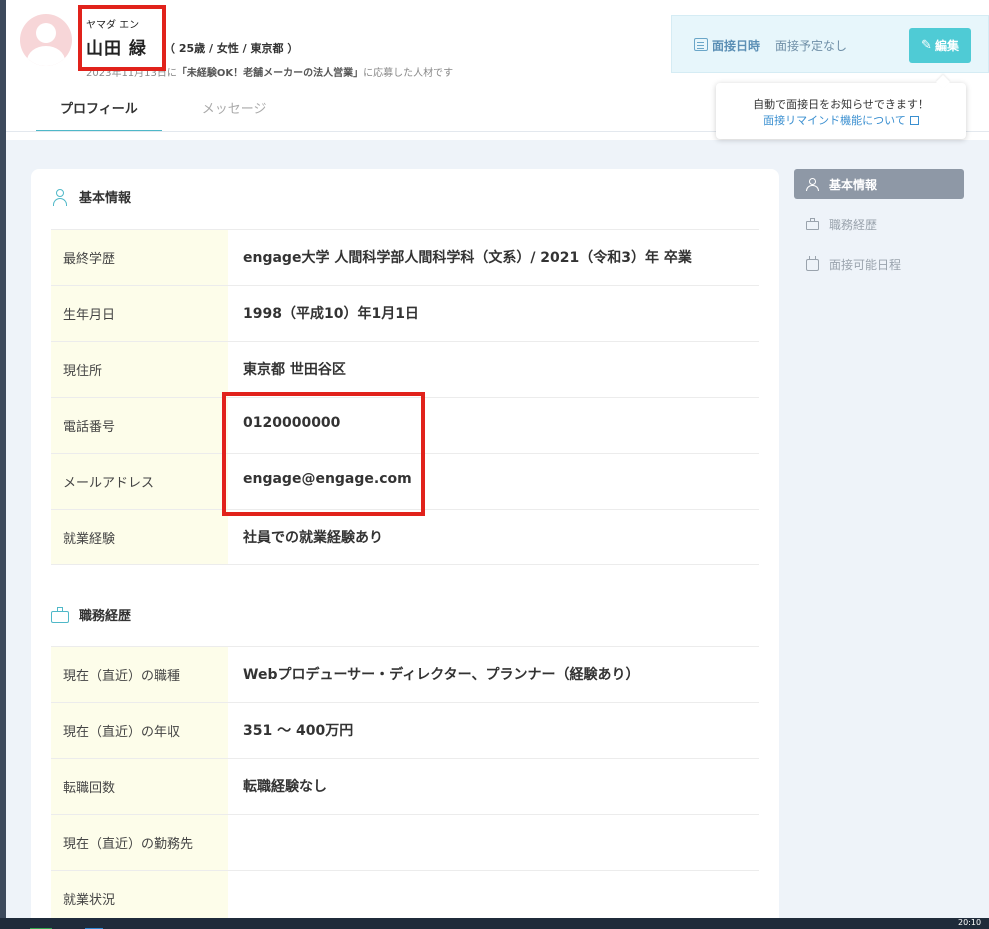  What do you see at coordinates (879, 264) in the screenshot?
I see `side-nav-availability: 面接可能日程` at bounding box center [879, 264].